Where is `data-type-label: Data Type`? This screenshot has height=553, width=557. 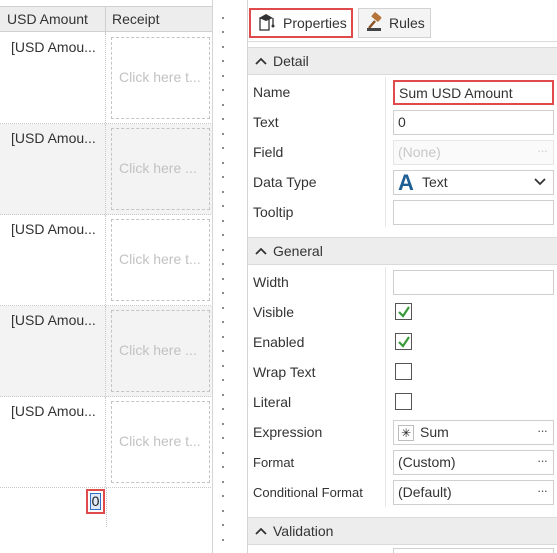
data-type-label: Data Type is located at coordinates (285, 182).